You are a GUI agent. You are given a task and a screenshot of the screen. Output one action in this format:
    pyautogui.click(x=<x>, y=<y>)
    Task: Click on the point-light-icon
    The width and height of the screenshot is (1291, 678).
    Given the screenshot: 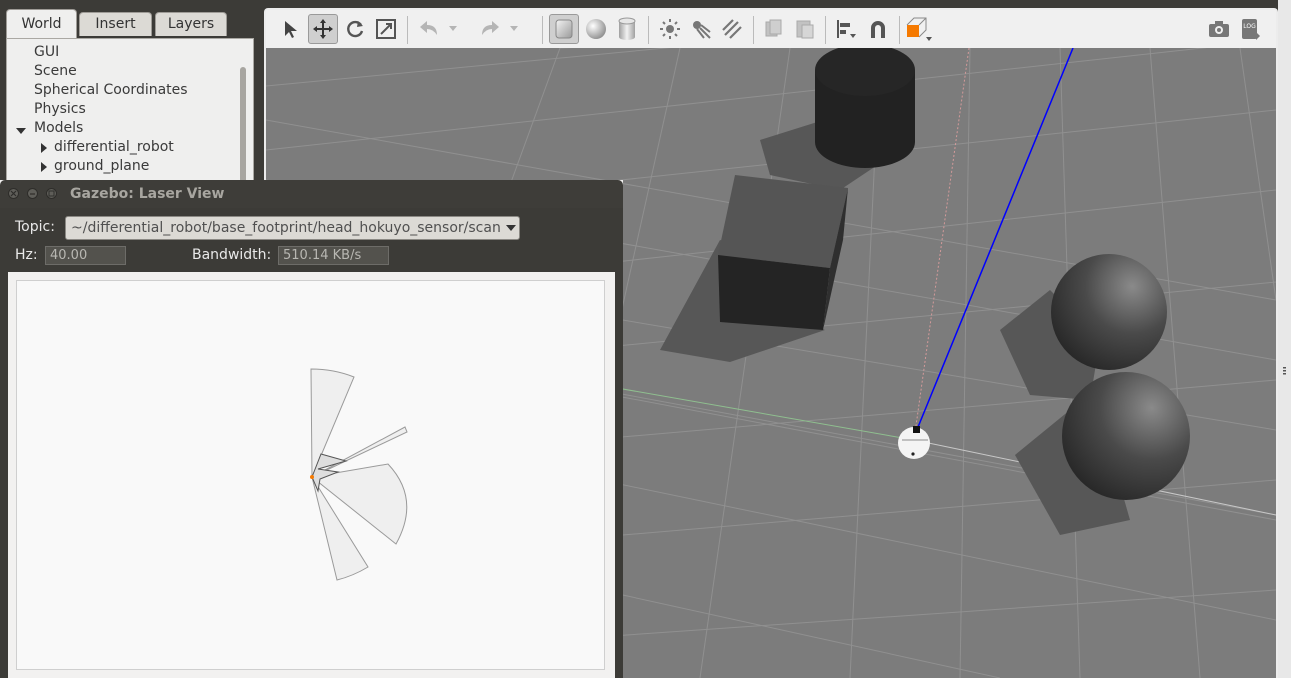 What is the action you would take?
    pyautogui.click(x=670, y=29)
    